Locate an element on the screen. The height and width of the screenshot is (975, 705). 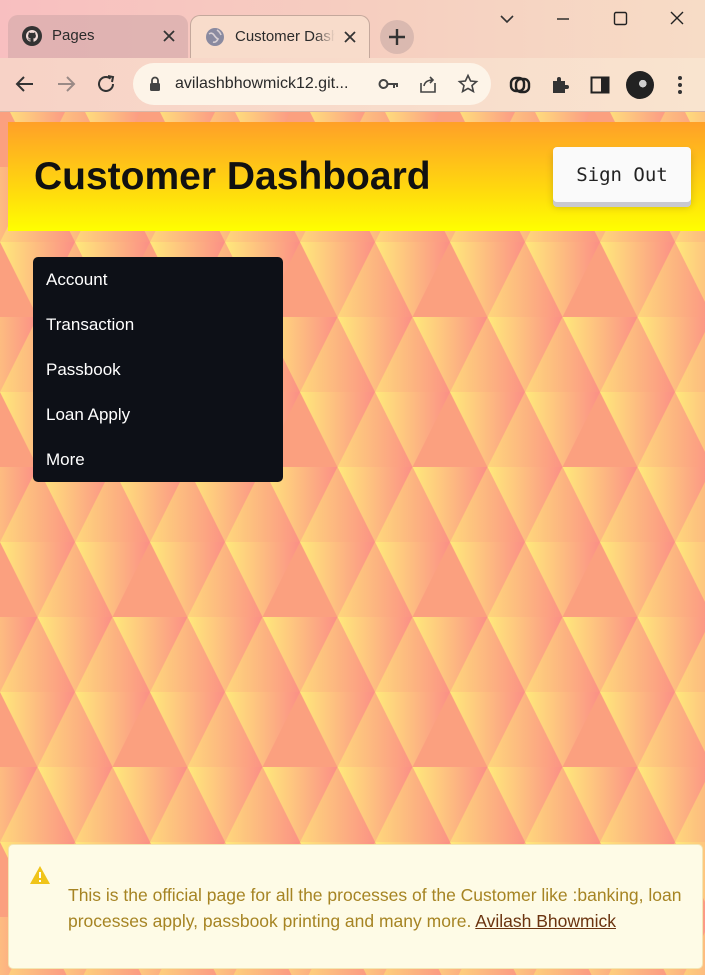
globe-icon is located at coordinates (215, 37).